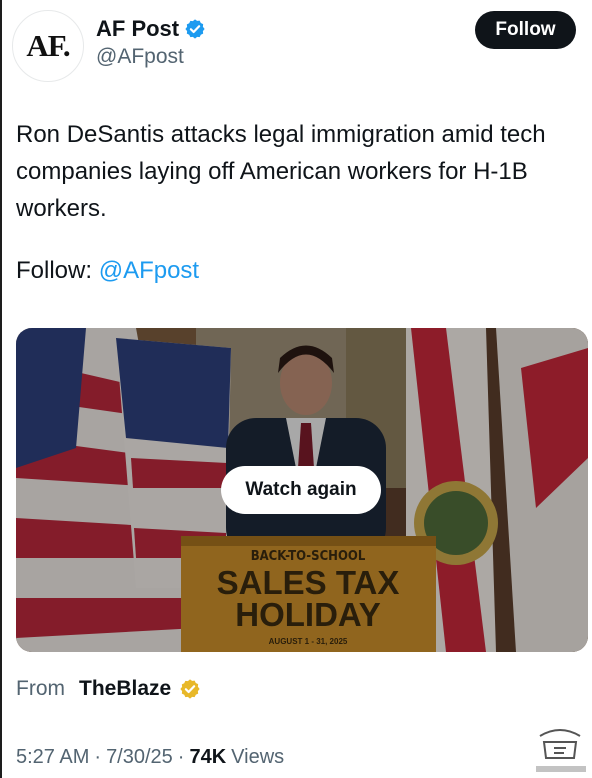  I want to click on verified-badge-icon, so click(195, 29).